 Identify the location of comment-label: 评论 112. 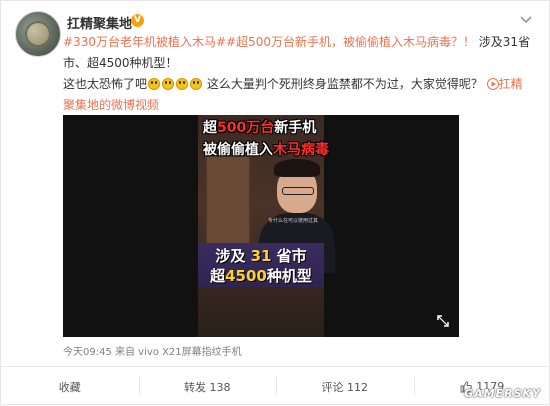
(345, 387).